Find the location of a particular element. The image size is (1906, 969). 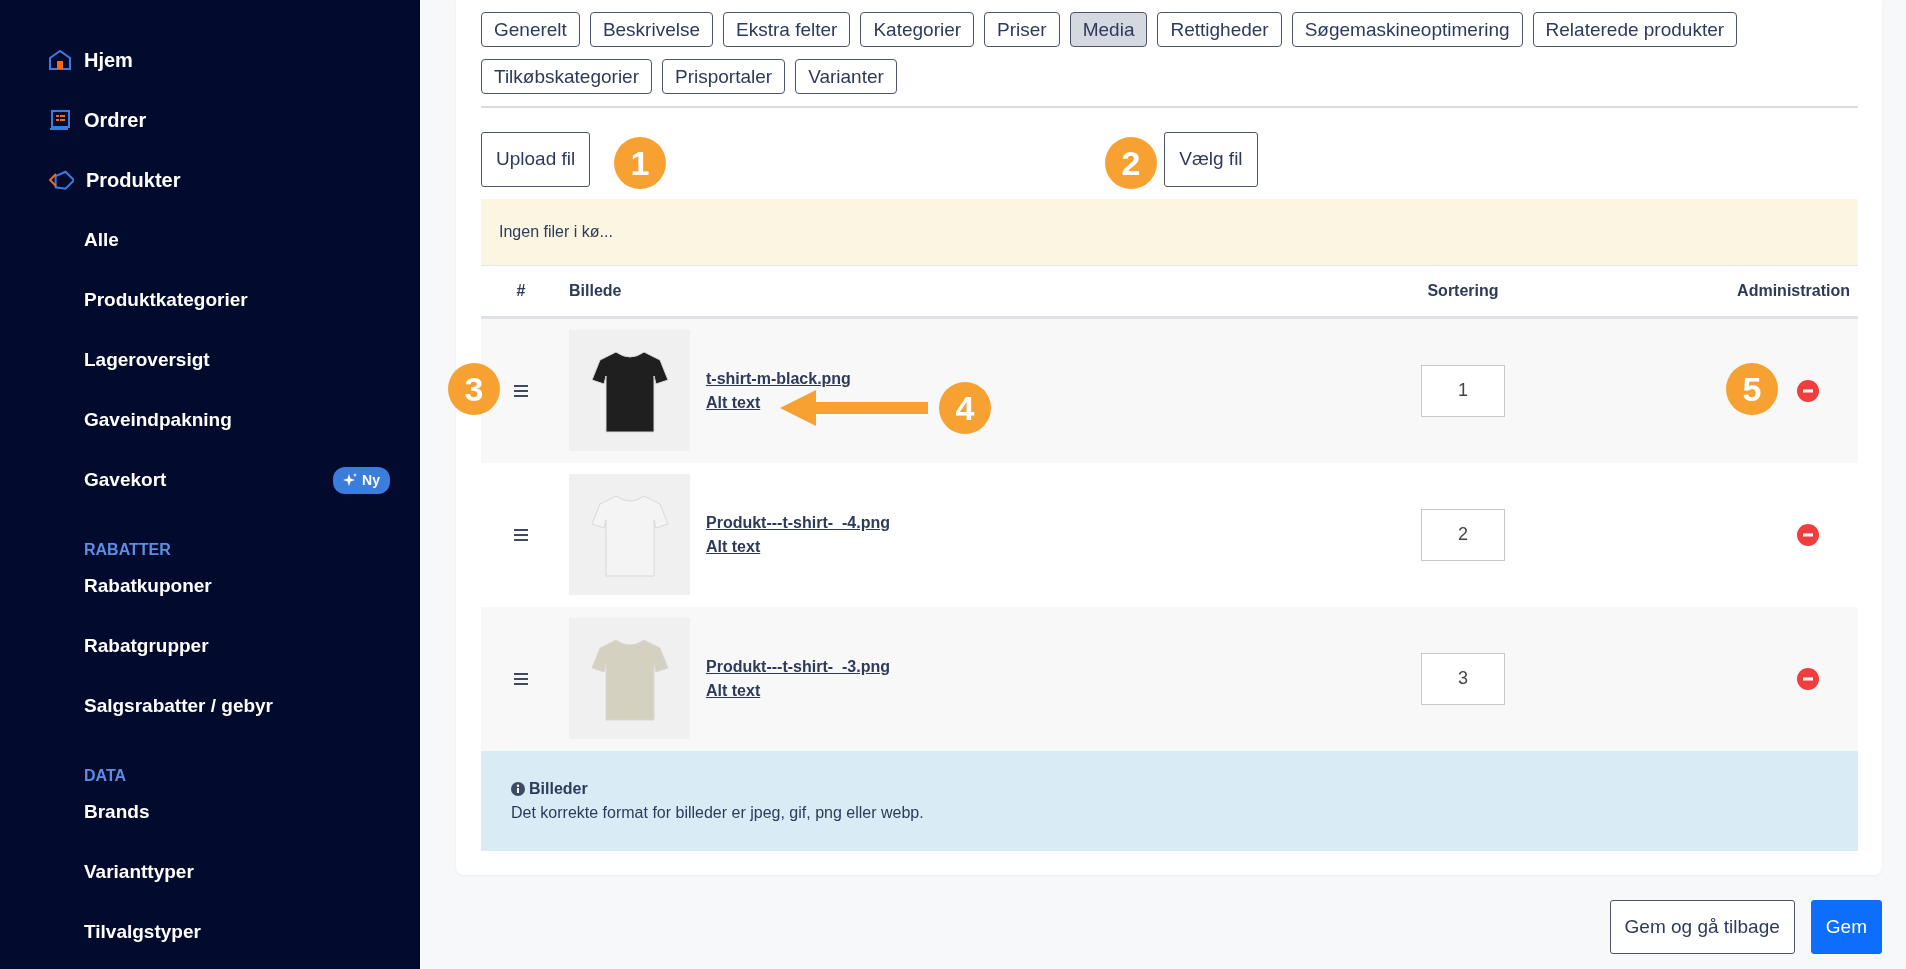

filename-link: Produkt---t-shirt-_-4.png is located at coordinates (798, 522).